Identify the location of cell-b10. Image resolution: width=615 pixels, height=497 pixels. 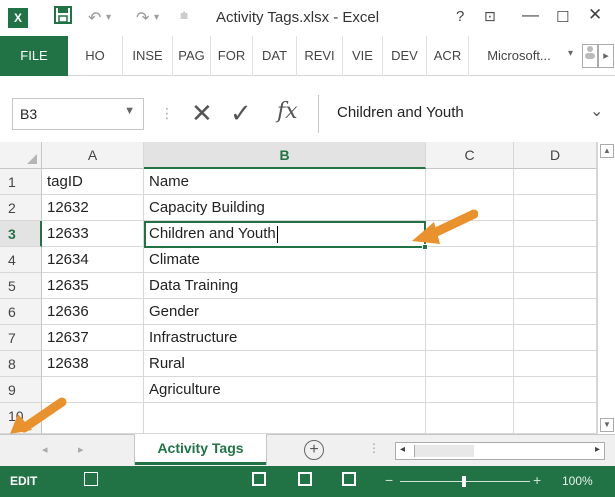
(285, 418).